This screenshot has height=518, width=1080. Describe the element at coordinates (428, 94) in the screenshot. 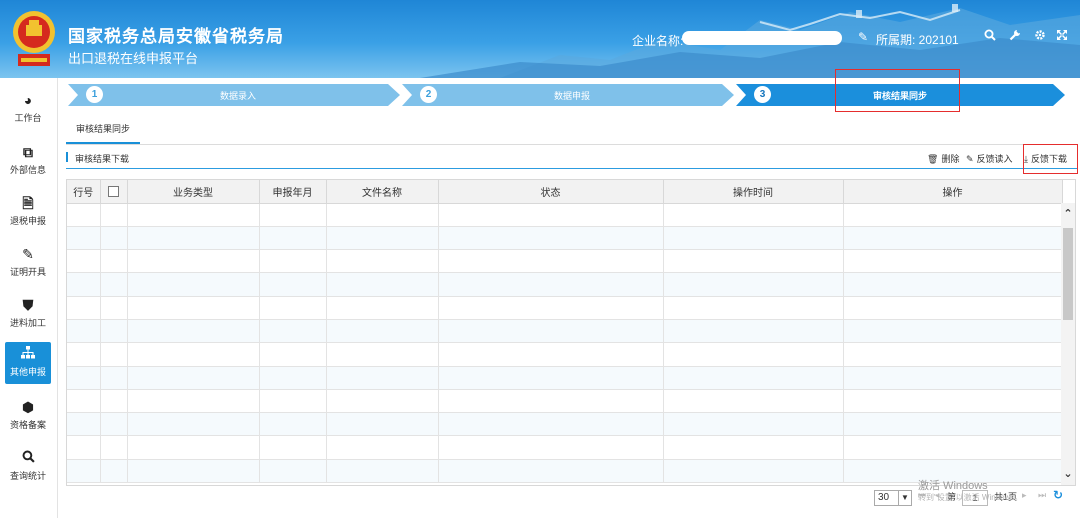

I see `step-number: 2` at that location.